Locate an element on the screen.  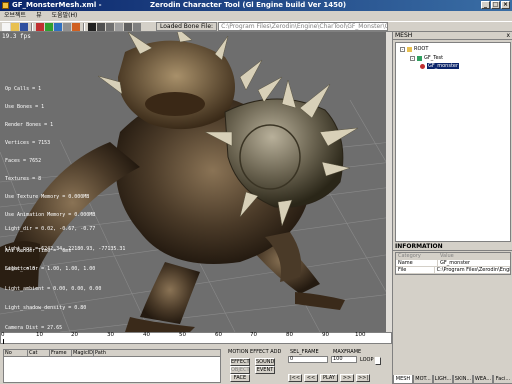
maximize-button: □ is located at coordinates (495, 5).